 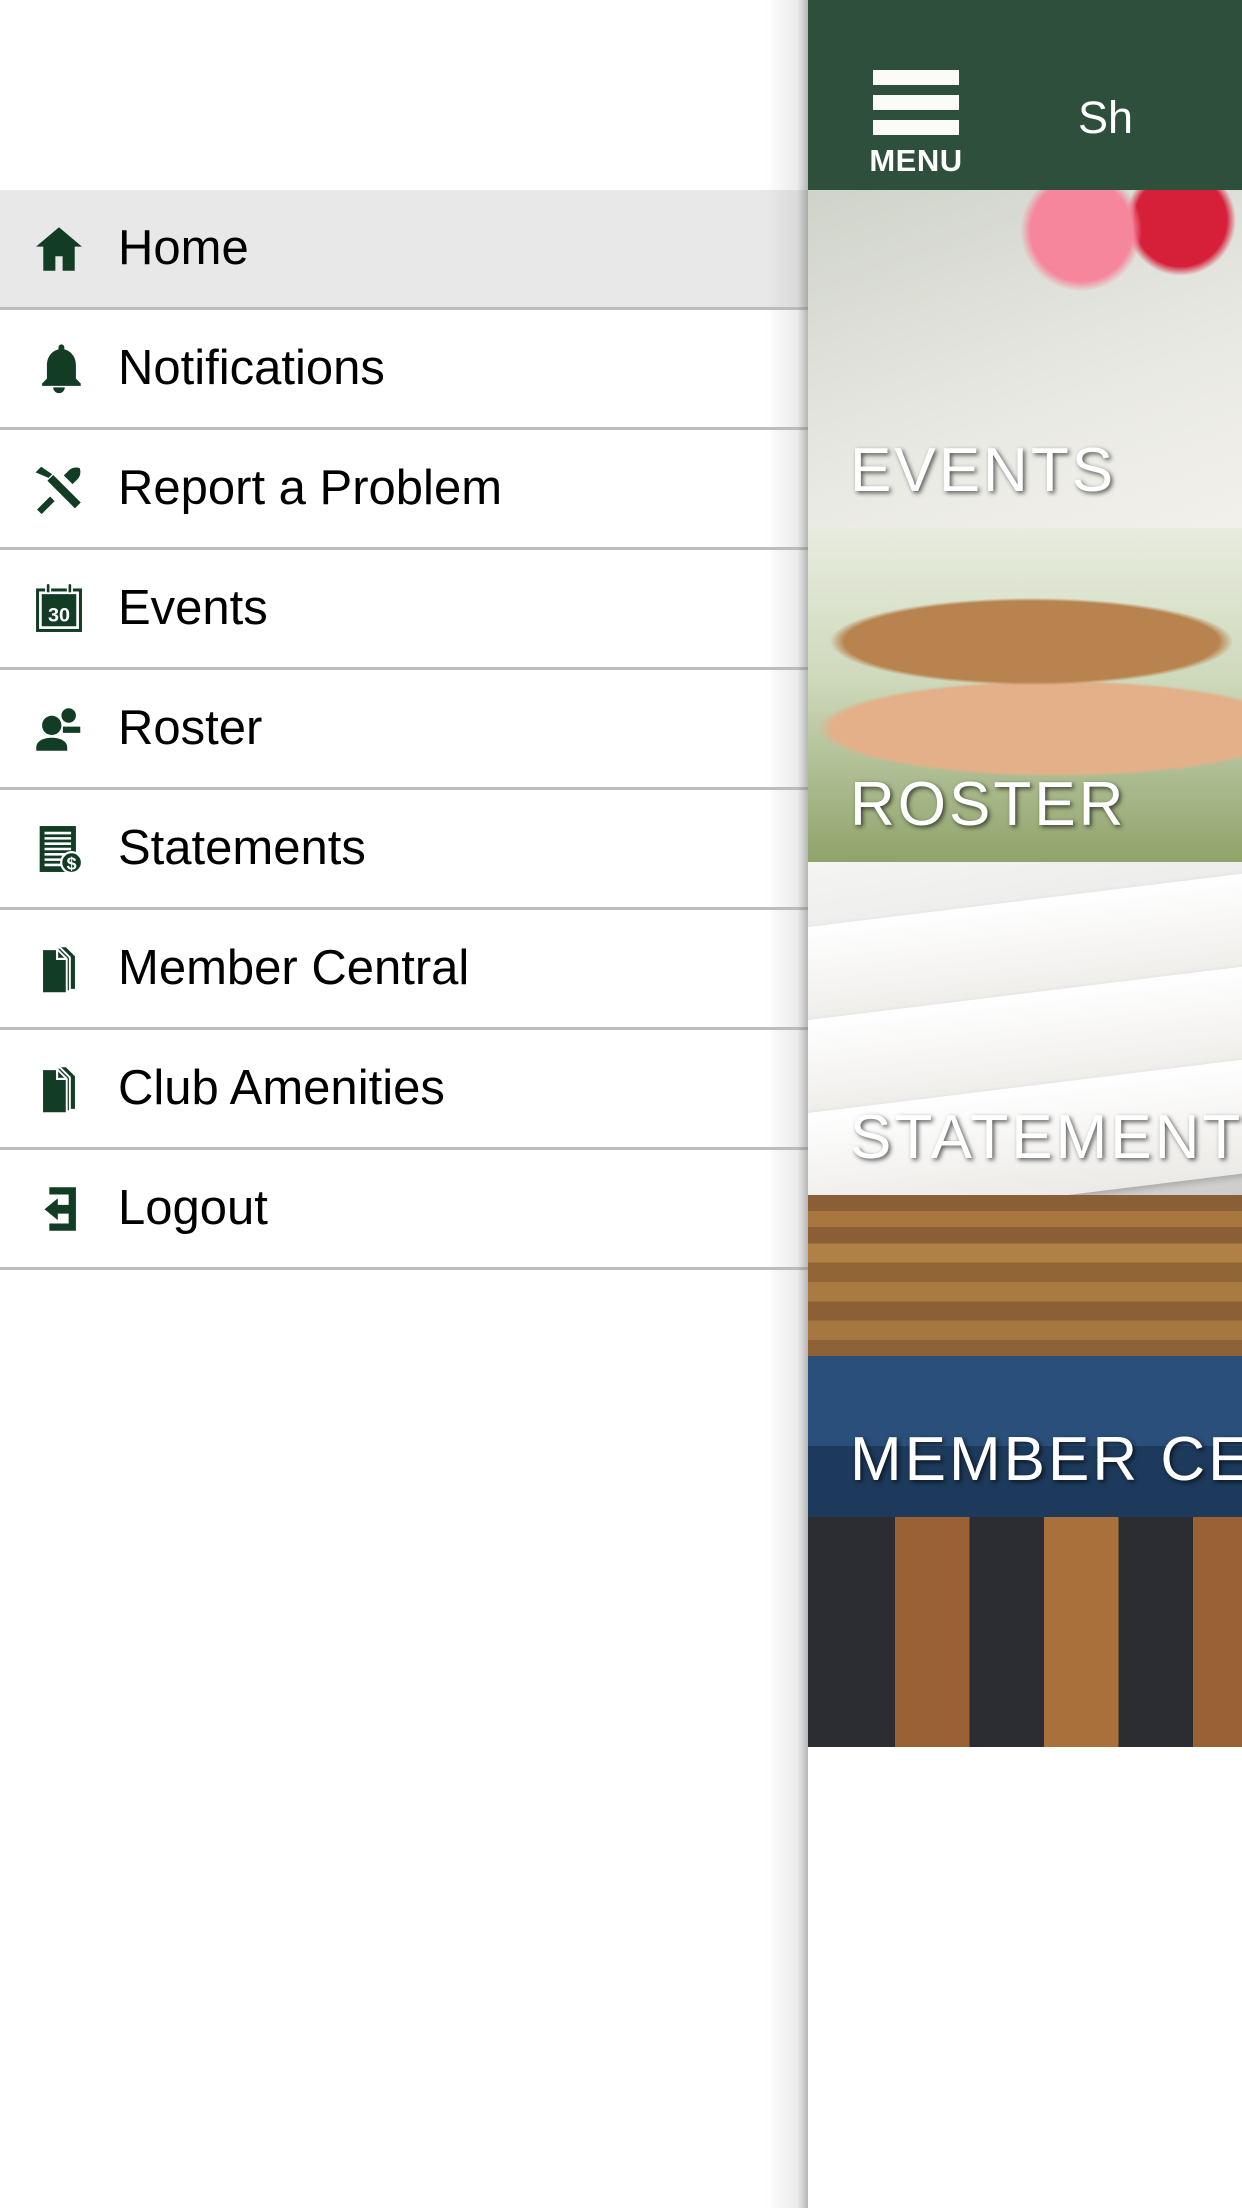 I want to click on bell-icon, so click(x=59, y=369).